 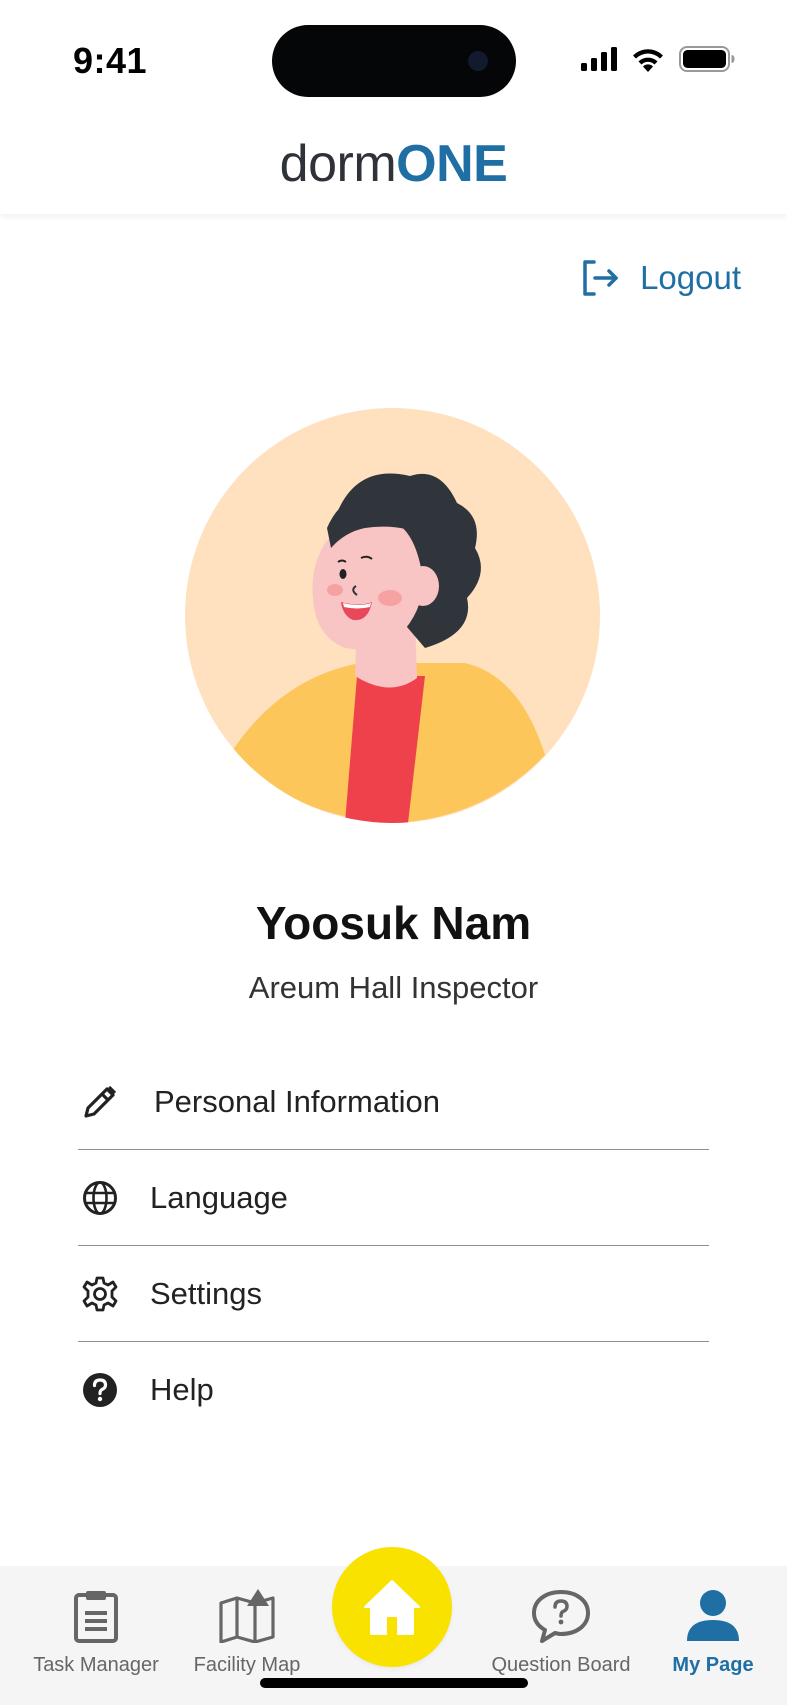 I want to click on battery-icon, so click(x=707, y=59).